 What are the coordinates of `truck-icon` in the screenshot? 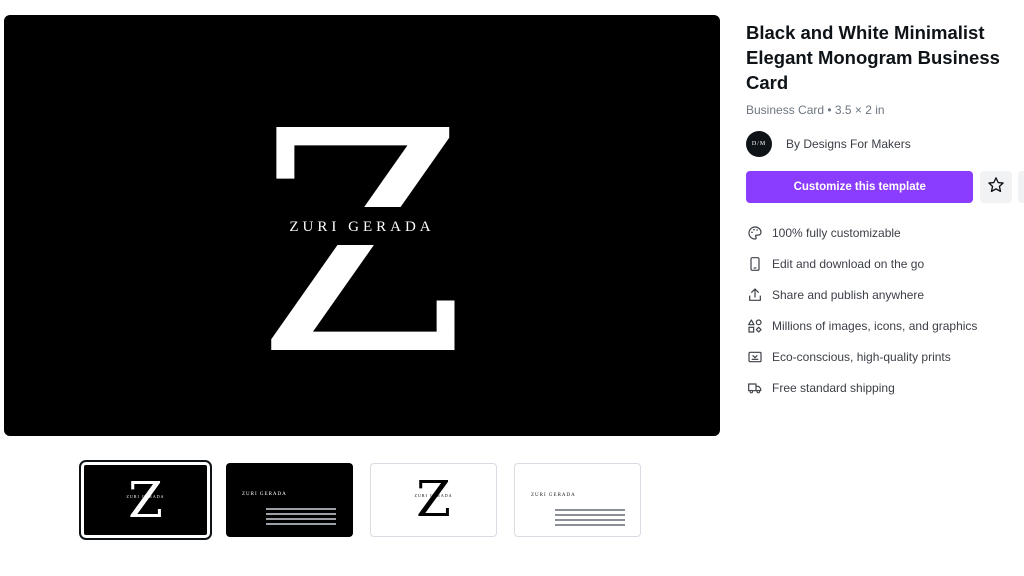 It's located at (755, 388).